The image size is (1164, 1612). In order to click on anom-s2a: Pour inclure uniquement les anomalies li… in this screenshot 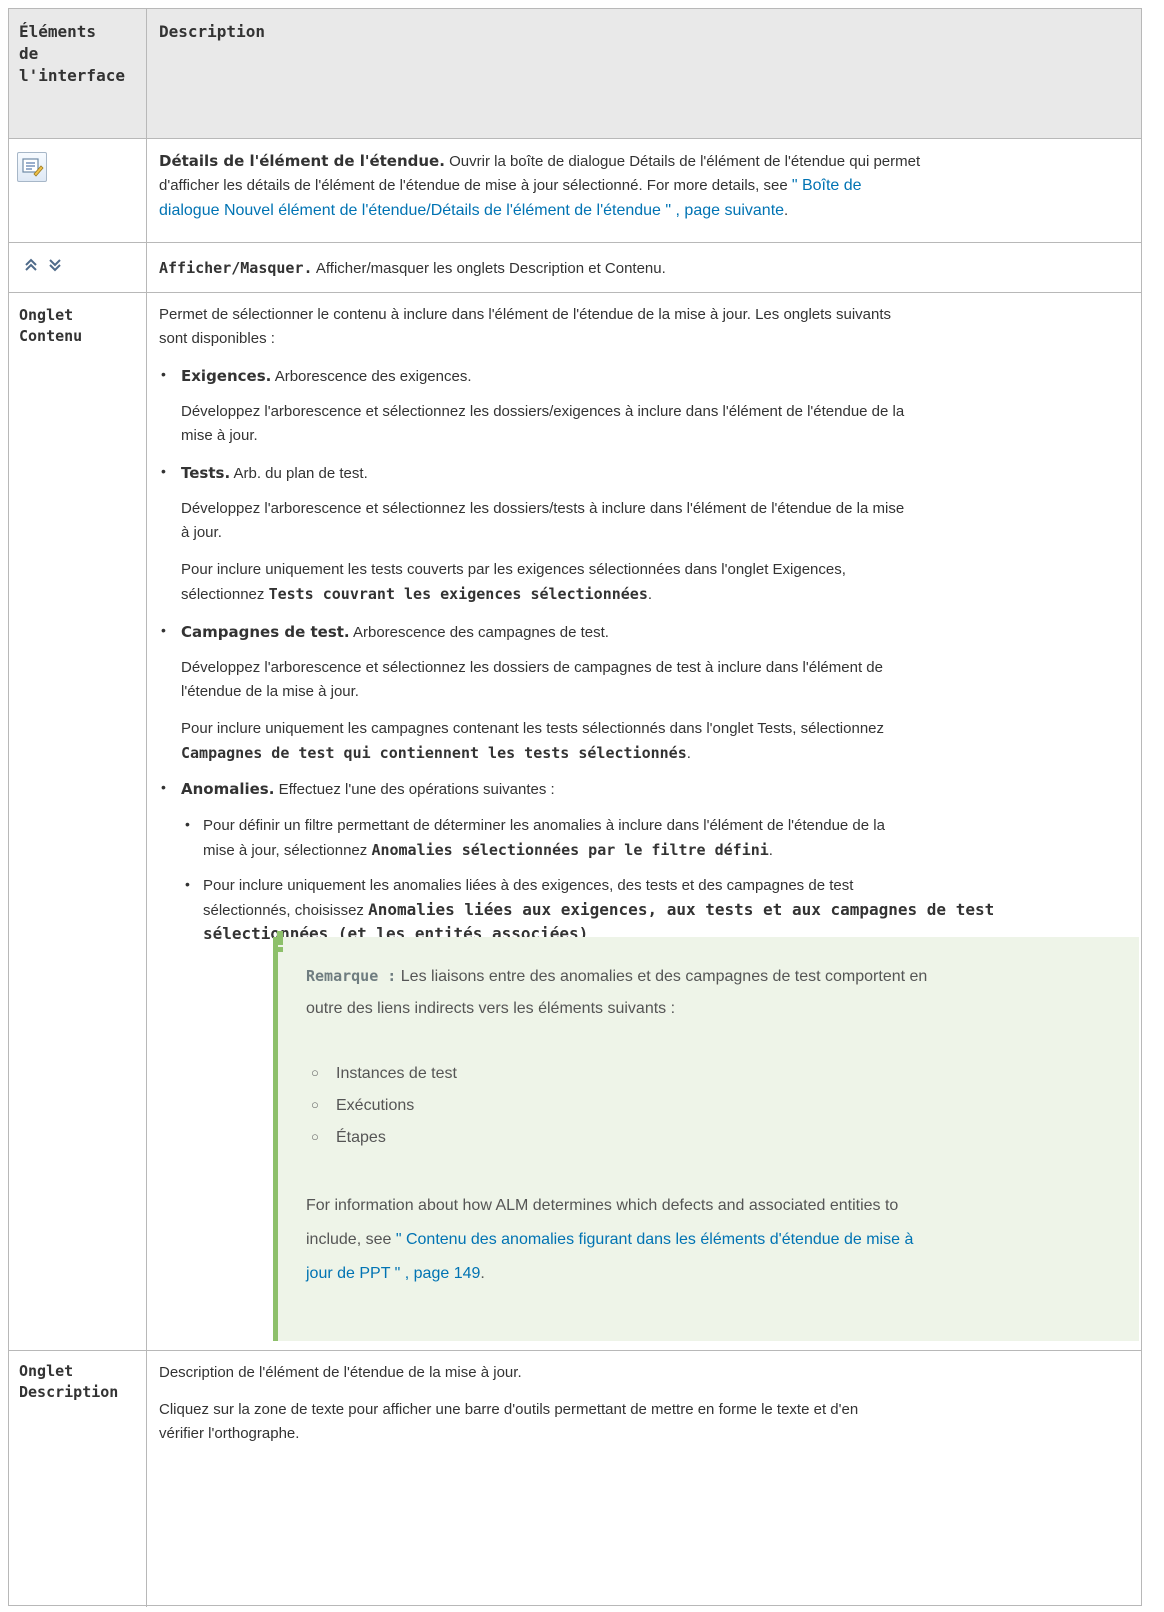, I will do `click(528, 885)`.